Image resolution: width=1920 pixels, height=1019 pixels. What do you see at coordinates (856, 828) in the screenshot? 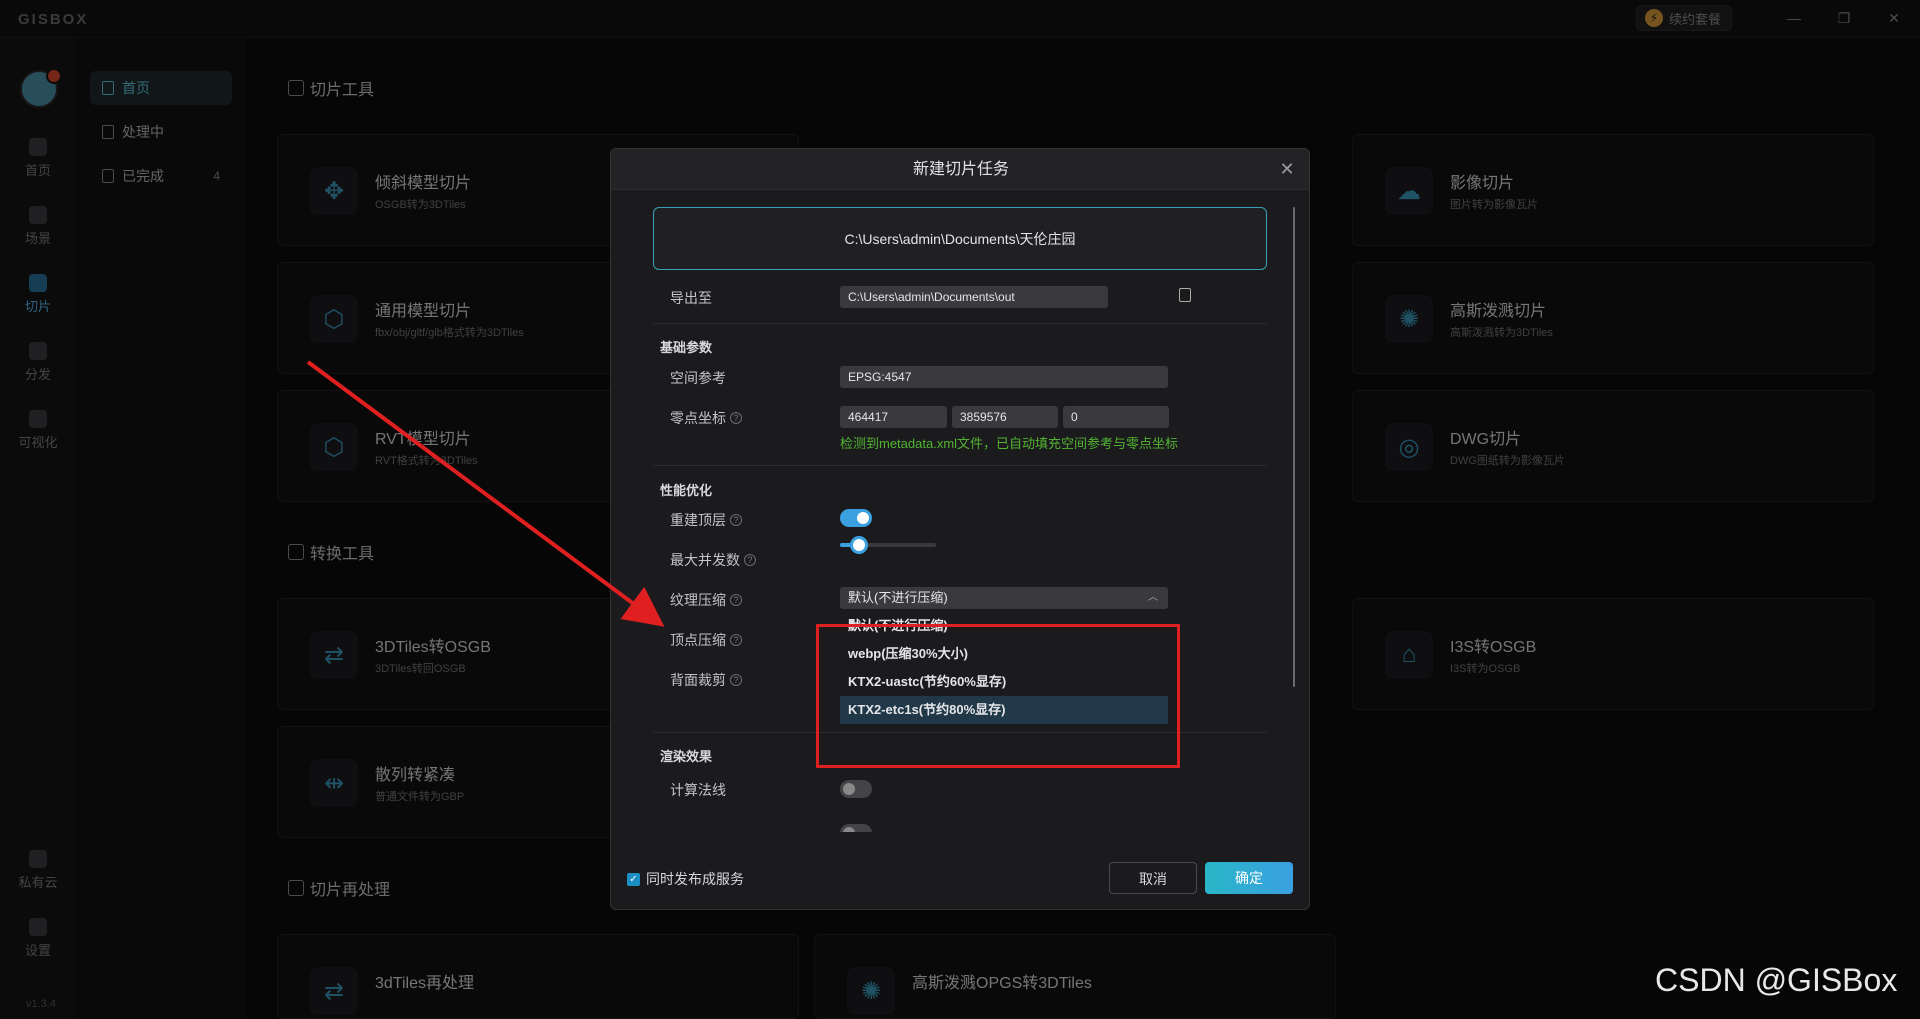
I see `next-toggle` at bounding box center [856, 828].